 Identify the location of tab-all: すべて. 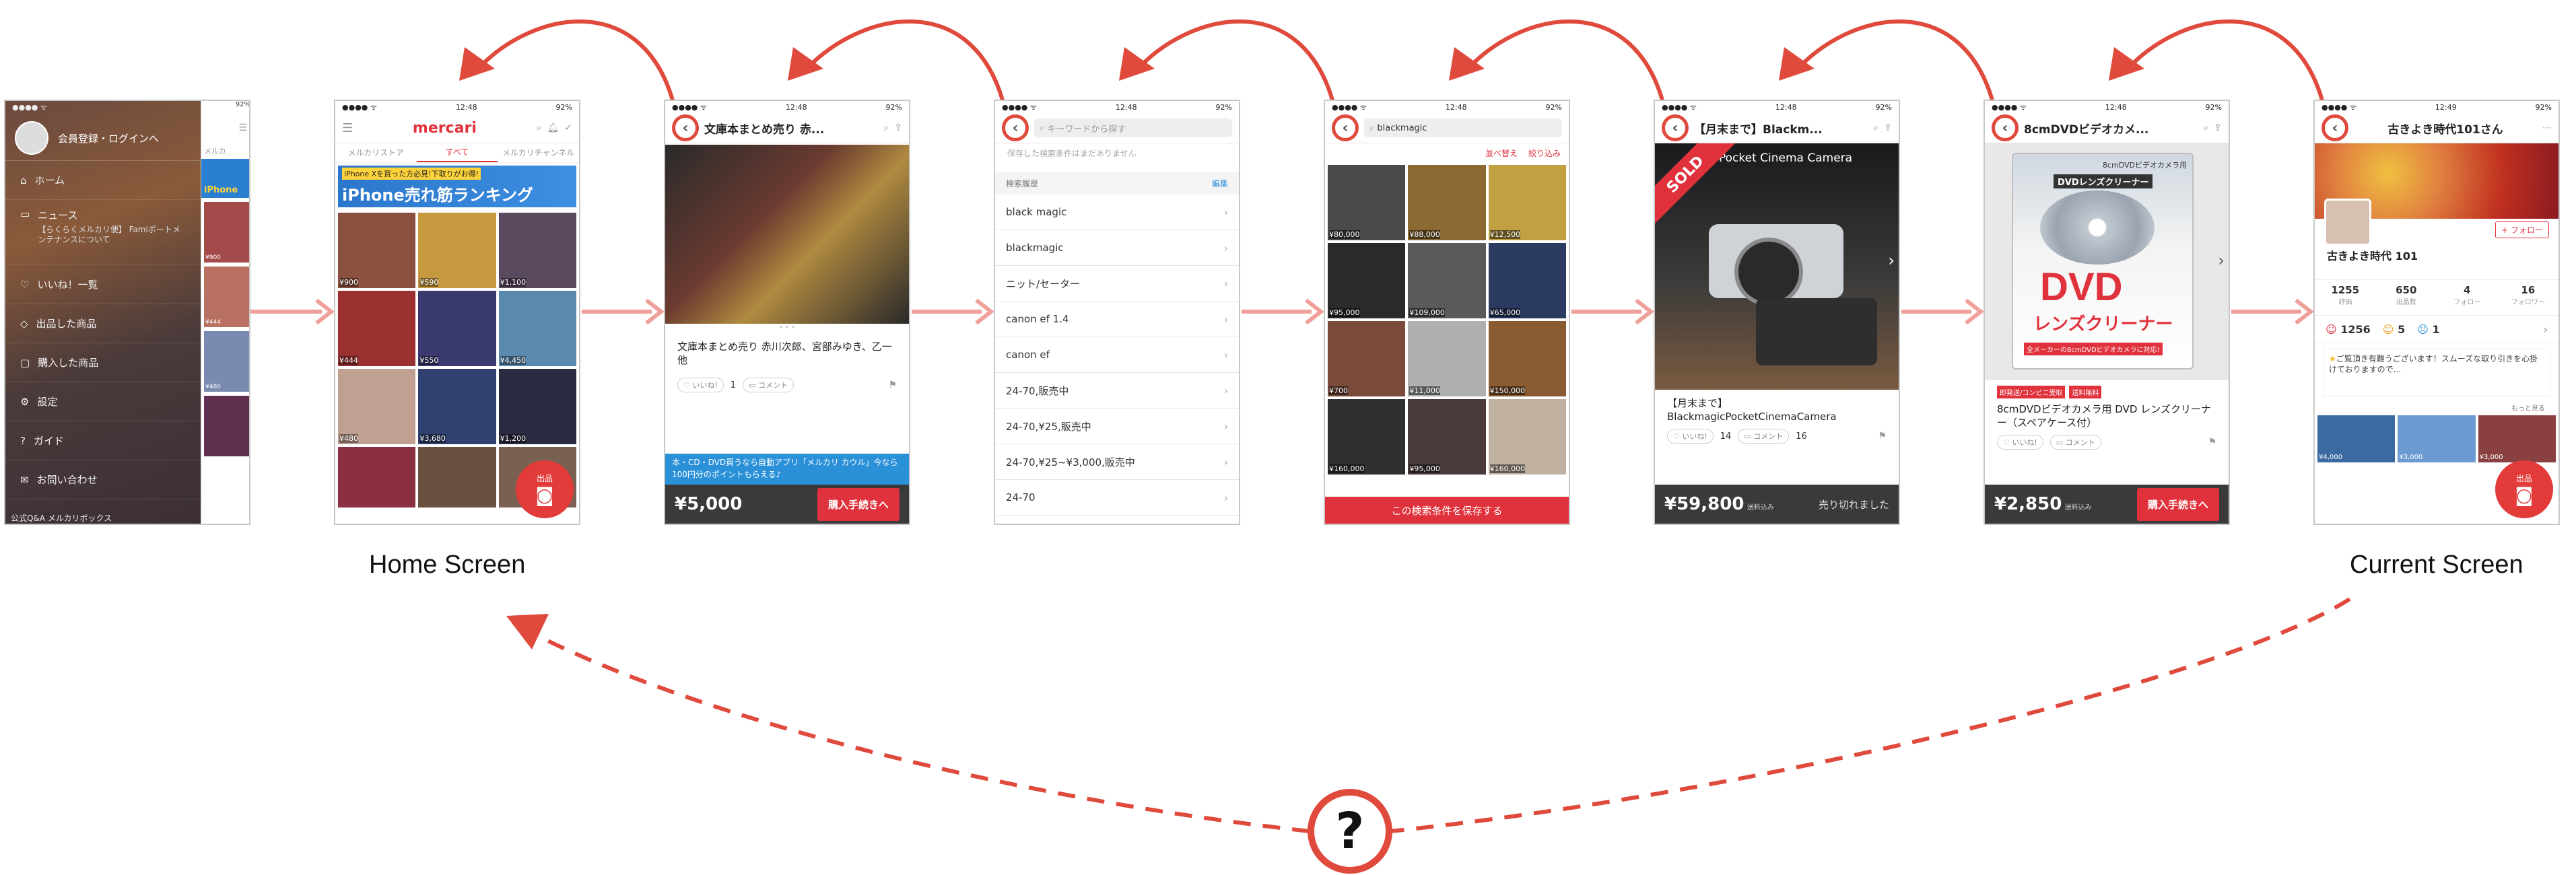
(457, 153).